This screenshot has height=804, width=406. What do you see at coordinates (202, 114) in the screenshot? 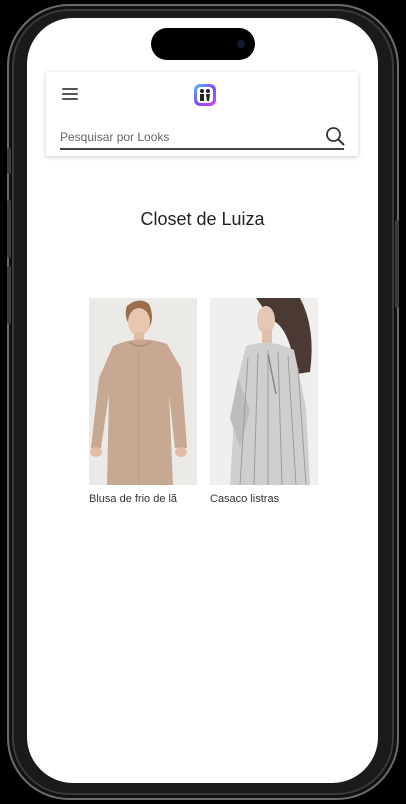
I see `app-header` at bounding box center [202, 114].